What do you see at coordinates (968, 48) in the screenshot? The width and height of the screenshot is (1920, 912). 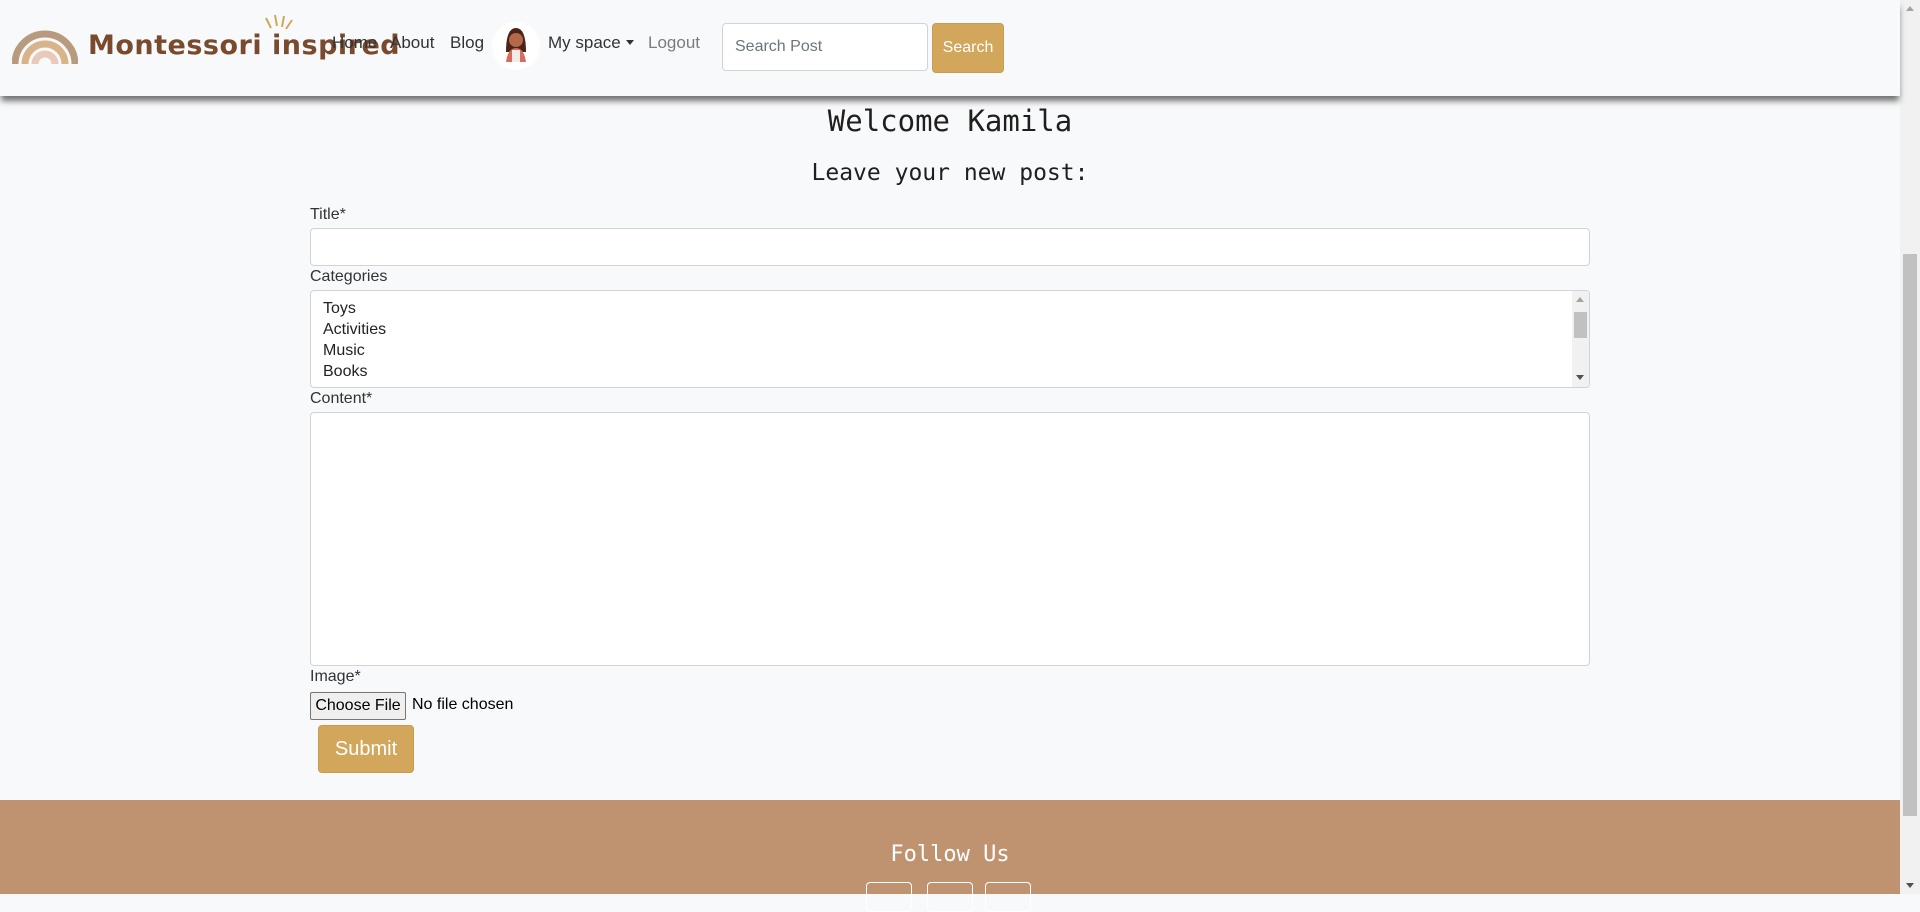 I see `search-button: Search` at bounding box center [968, 48].